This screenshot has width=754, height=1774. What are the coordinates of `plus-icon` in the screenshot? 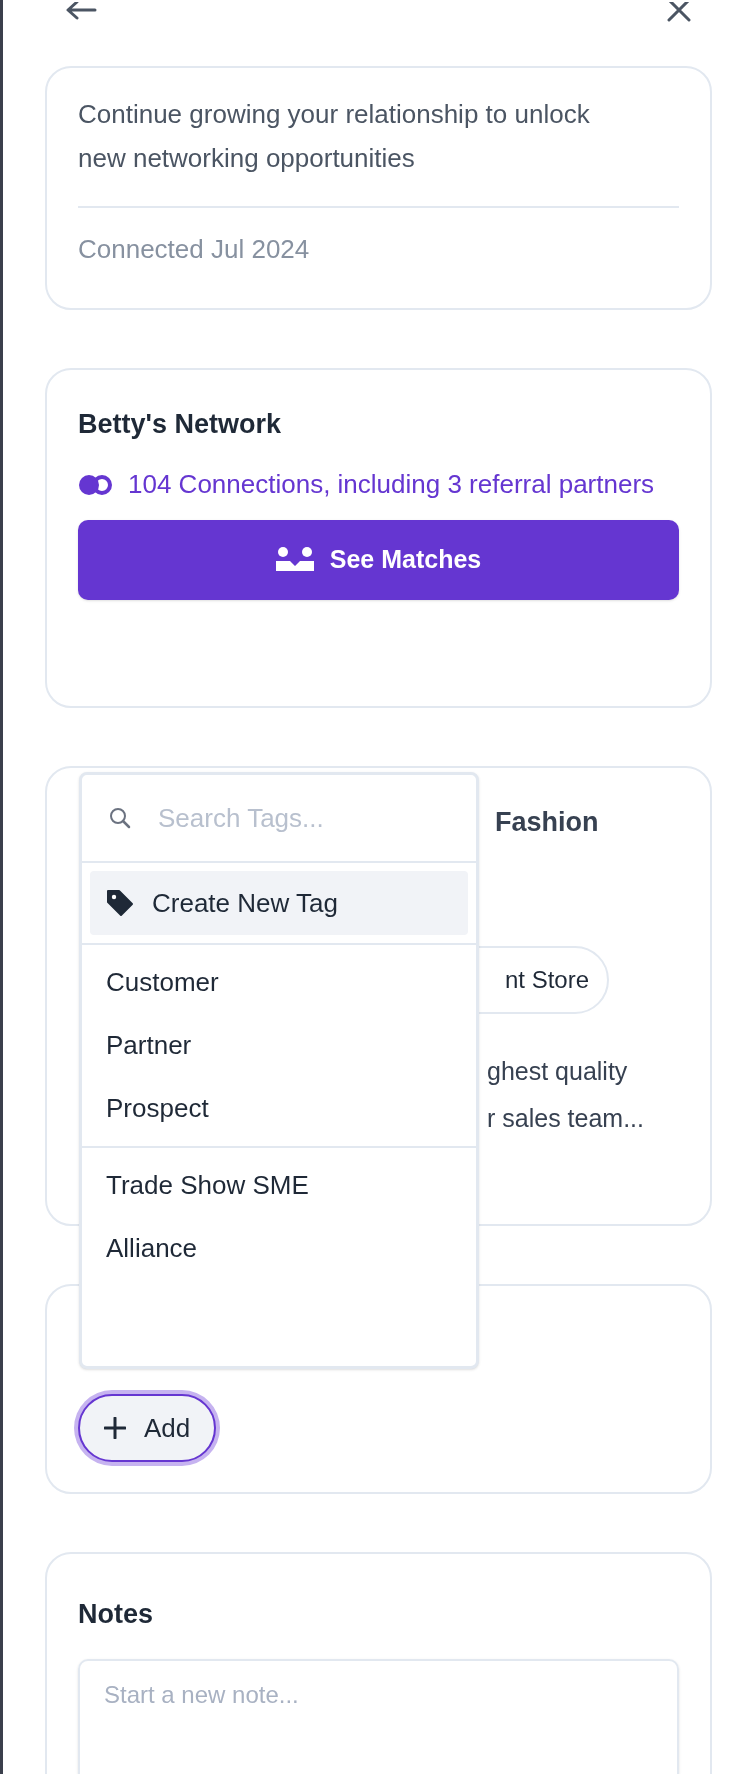 It's located at (115, 1428).